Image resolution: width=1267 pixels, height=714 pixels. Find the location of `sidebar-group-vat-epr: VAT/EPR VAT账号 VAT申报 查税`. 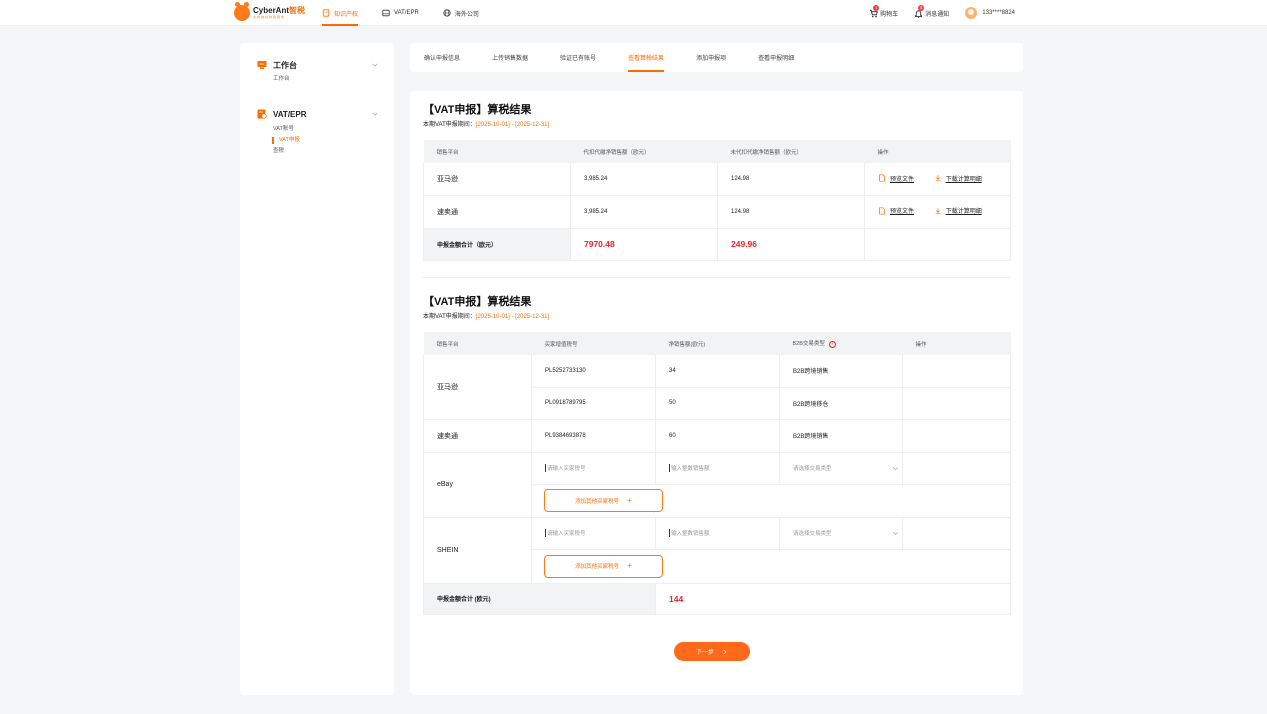

sidebar-group-vat-epr: VAT/EPR VAT账号 VAT申报 查税 is located at coordinates (318, 132).